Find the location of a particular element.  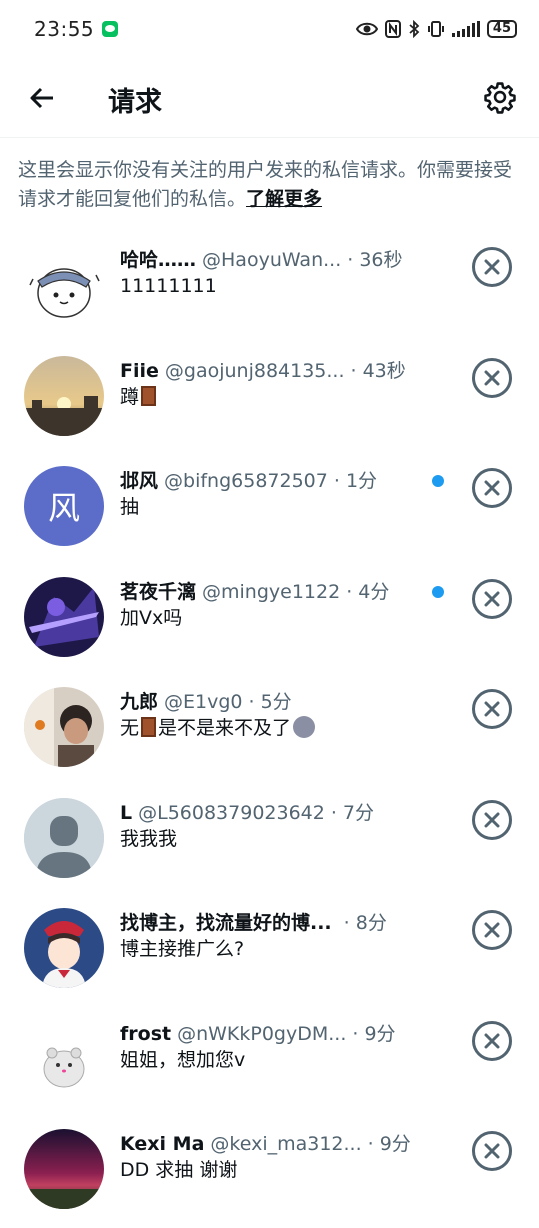

request-header: 邶风 @bifng65872507 · 1分 is located at coordinates (270, 481).